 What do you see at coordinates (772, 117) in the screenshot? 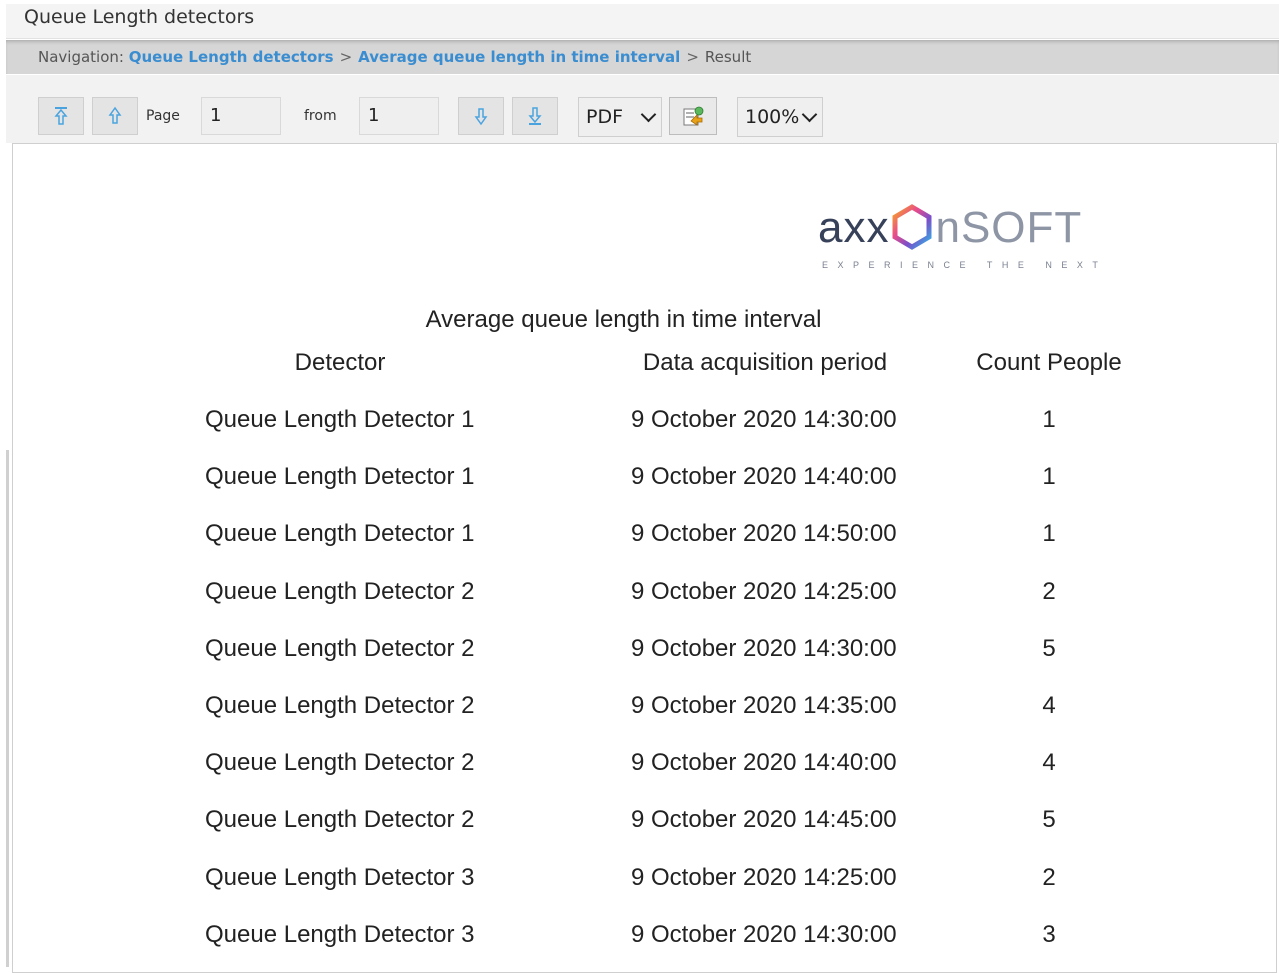
I see `zoom-value: 100%` at bounding box center [772, 117].